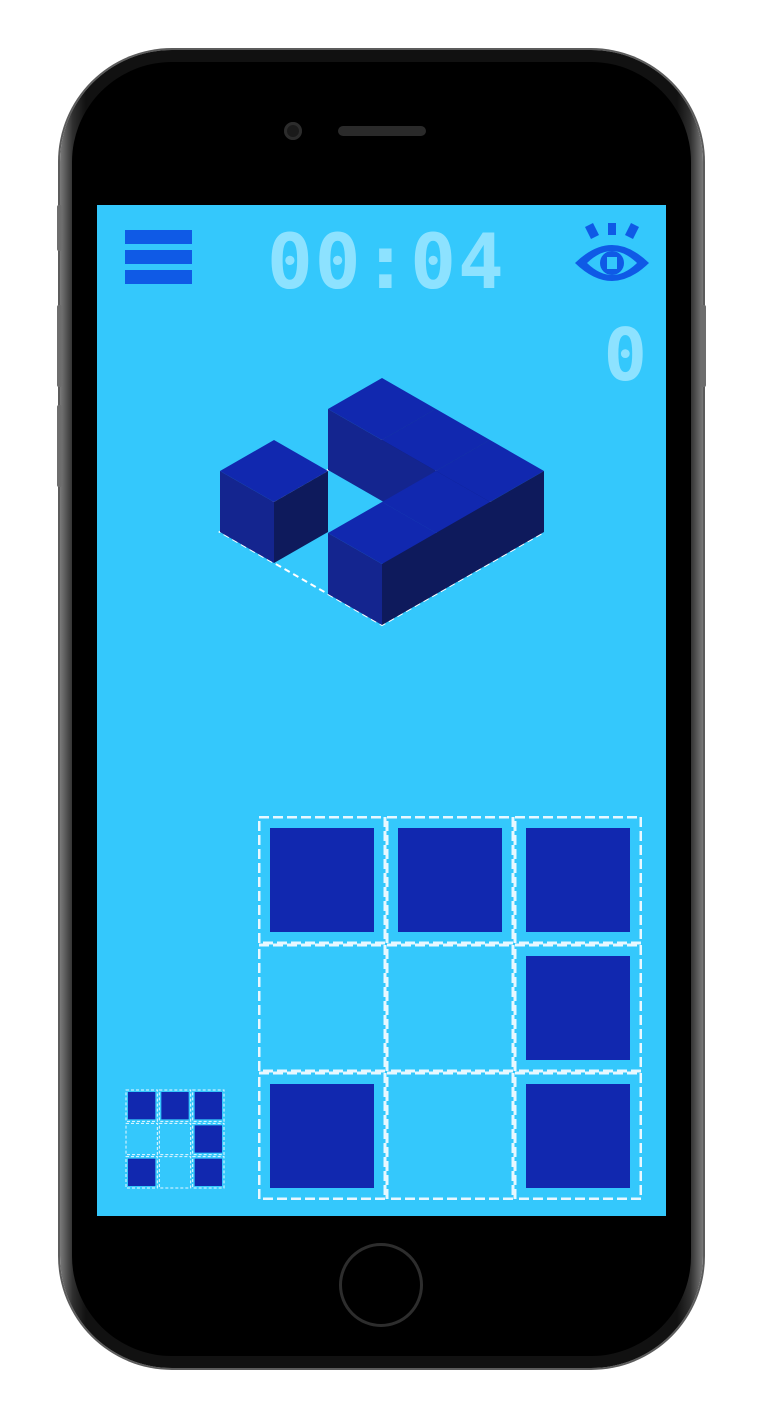 The image size is (771, 1405). Describe the element at coordinates (59, 346) in the screenshot. I see `volume-up-button` at that location.